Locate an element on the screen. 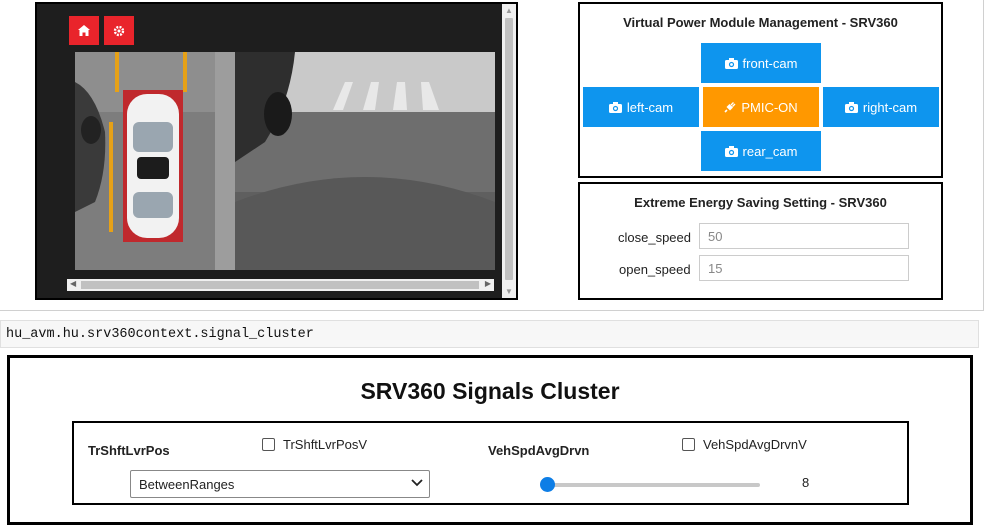 The width and height of the screenshot is (992, 525). slider-handle is located at coordinates (547, 484).